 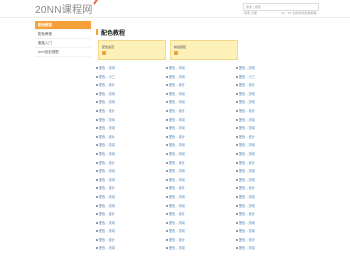 What do you see at coordinates (63, 43) in the screenshot?
I see `sidebar-item-2: 服装入门` at bounding box center [63, 43].